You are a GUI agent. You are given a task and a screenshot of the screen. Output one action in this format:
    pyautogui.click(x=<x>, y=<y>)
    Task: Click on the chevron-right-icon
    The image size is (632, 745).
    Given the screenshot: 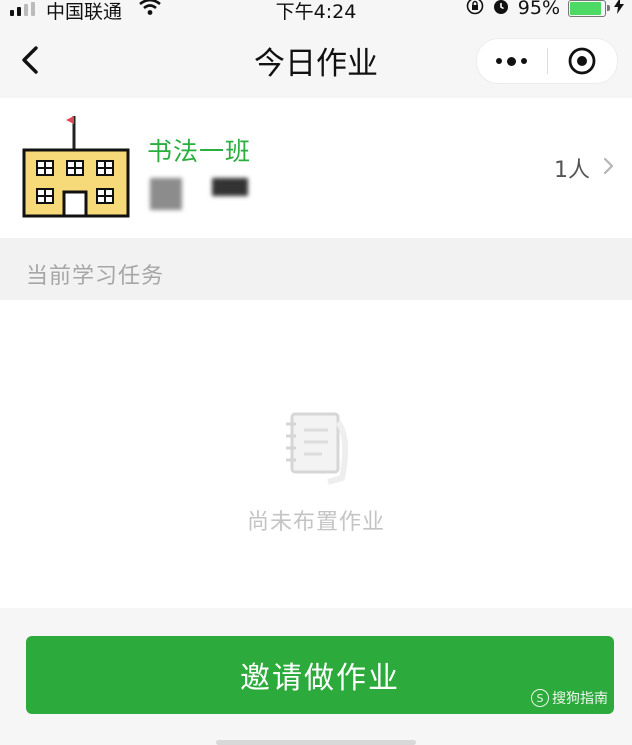 What is the action you would take?
    pyautogui.click(x=609, y=168)
    